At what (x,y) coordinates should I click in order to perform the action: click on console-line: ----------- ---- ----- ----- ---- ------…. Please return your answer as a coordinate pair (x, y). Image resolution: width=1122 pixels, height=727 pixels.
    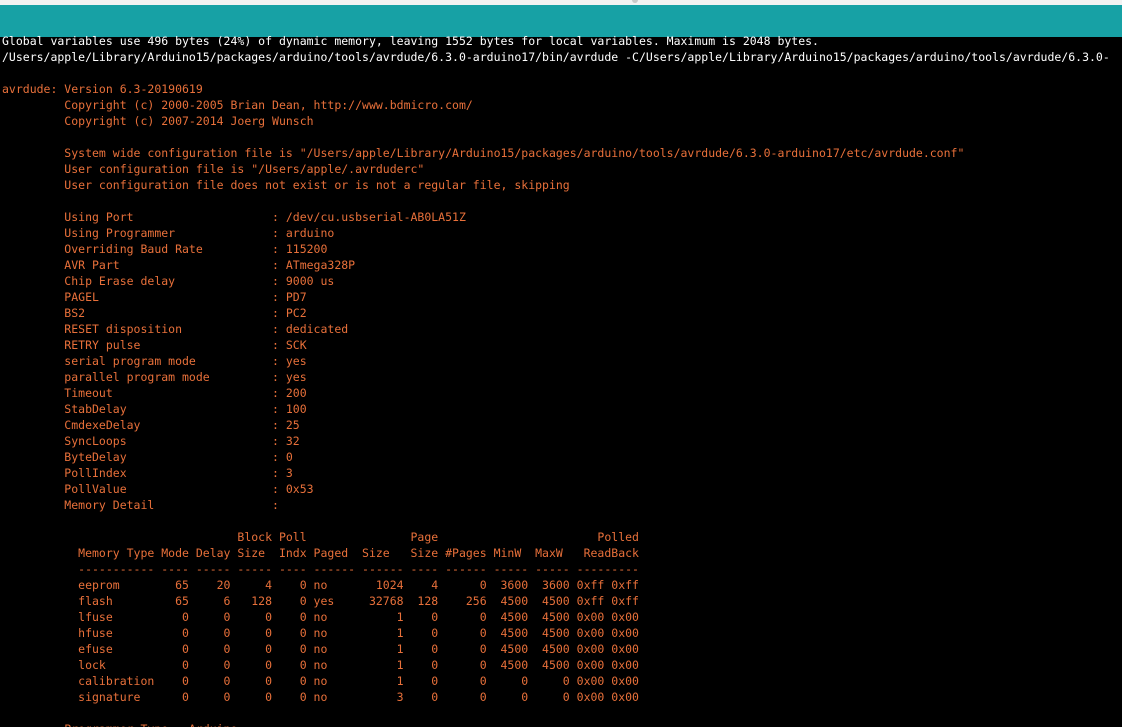
    Looking at the image, I should click on (320, 569).